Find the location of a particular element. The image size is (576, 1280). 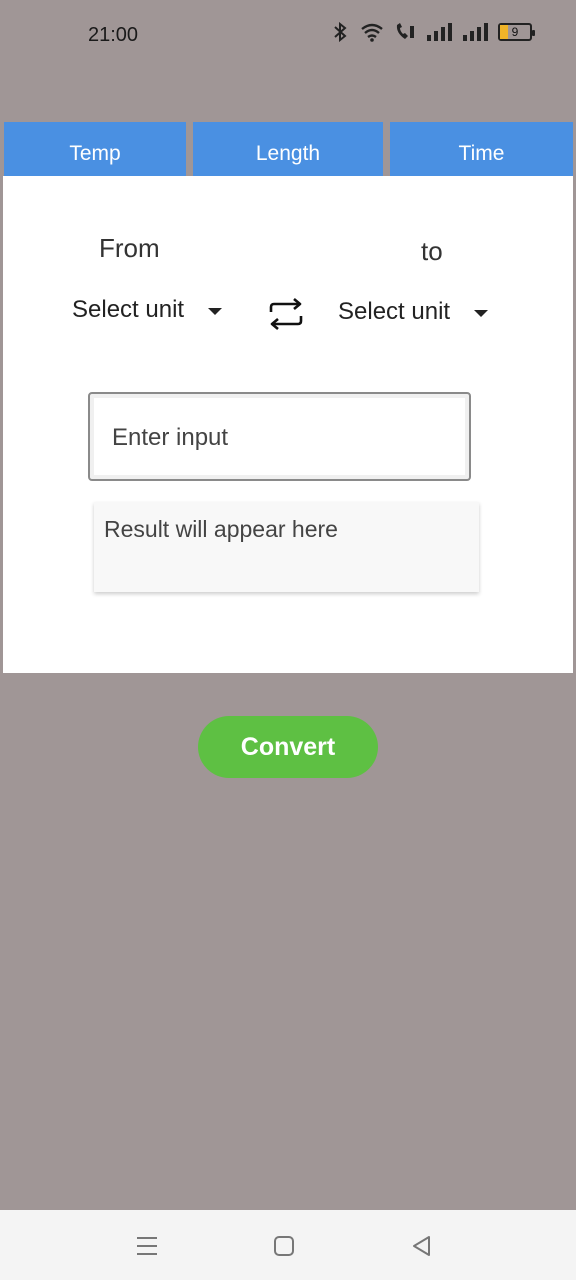

convert-button: Convert is located at coordinates (288, 747).